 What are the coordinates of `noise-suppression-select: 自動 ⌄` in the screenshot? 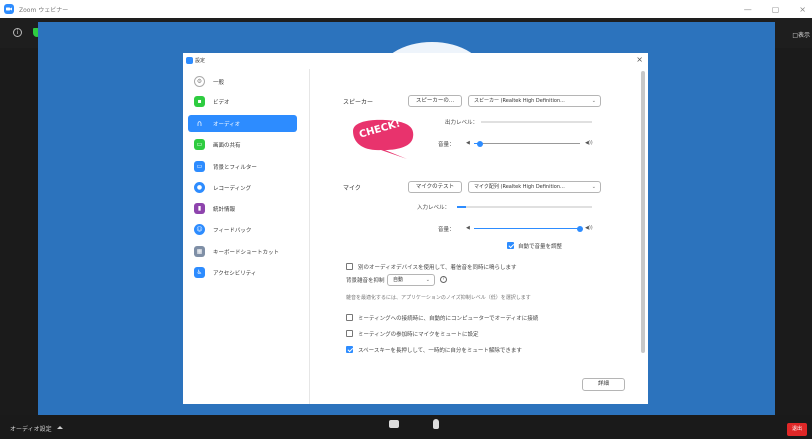 It's located at (411, 280).